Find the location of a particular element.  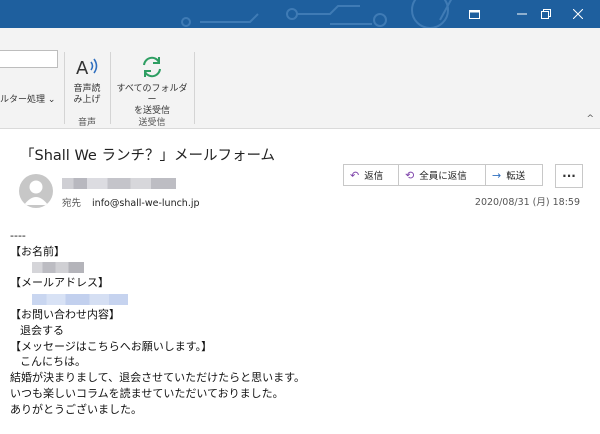

group-label-send-receive: 送受信 is located at coordinates (152, 123).